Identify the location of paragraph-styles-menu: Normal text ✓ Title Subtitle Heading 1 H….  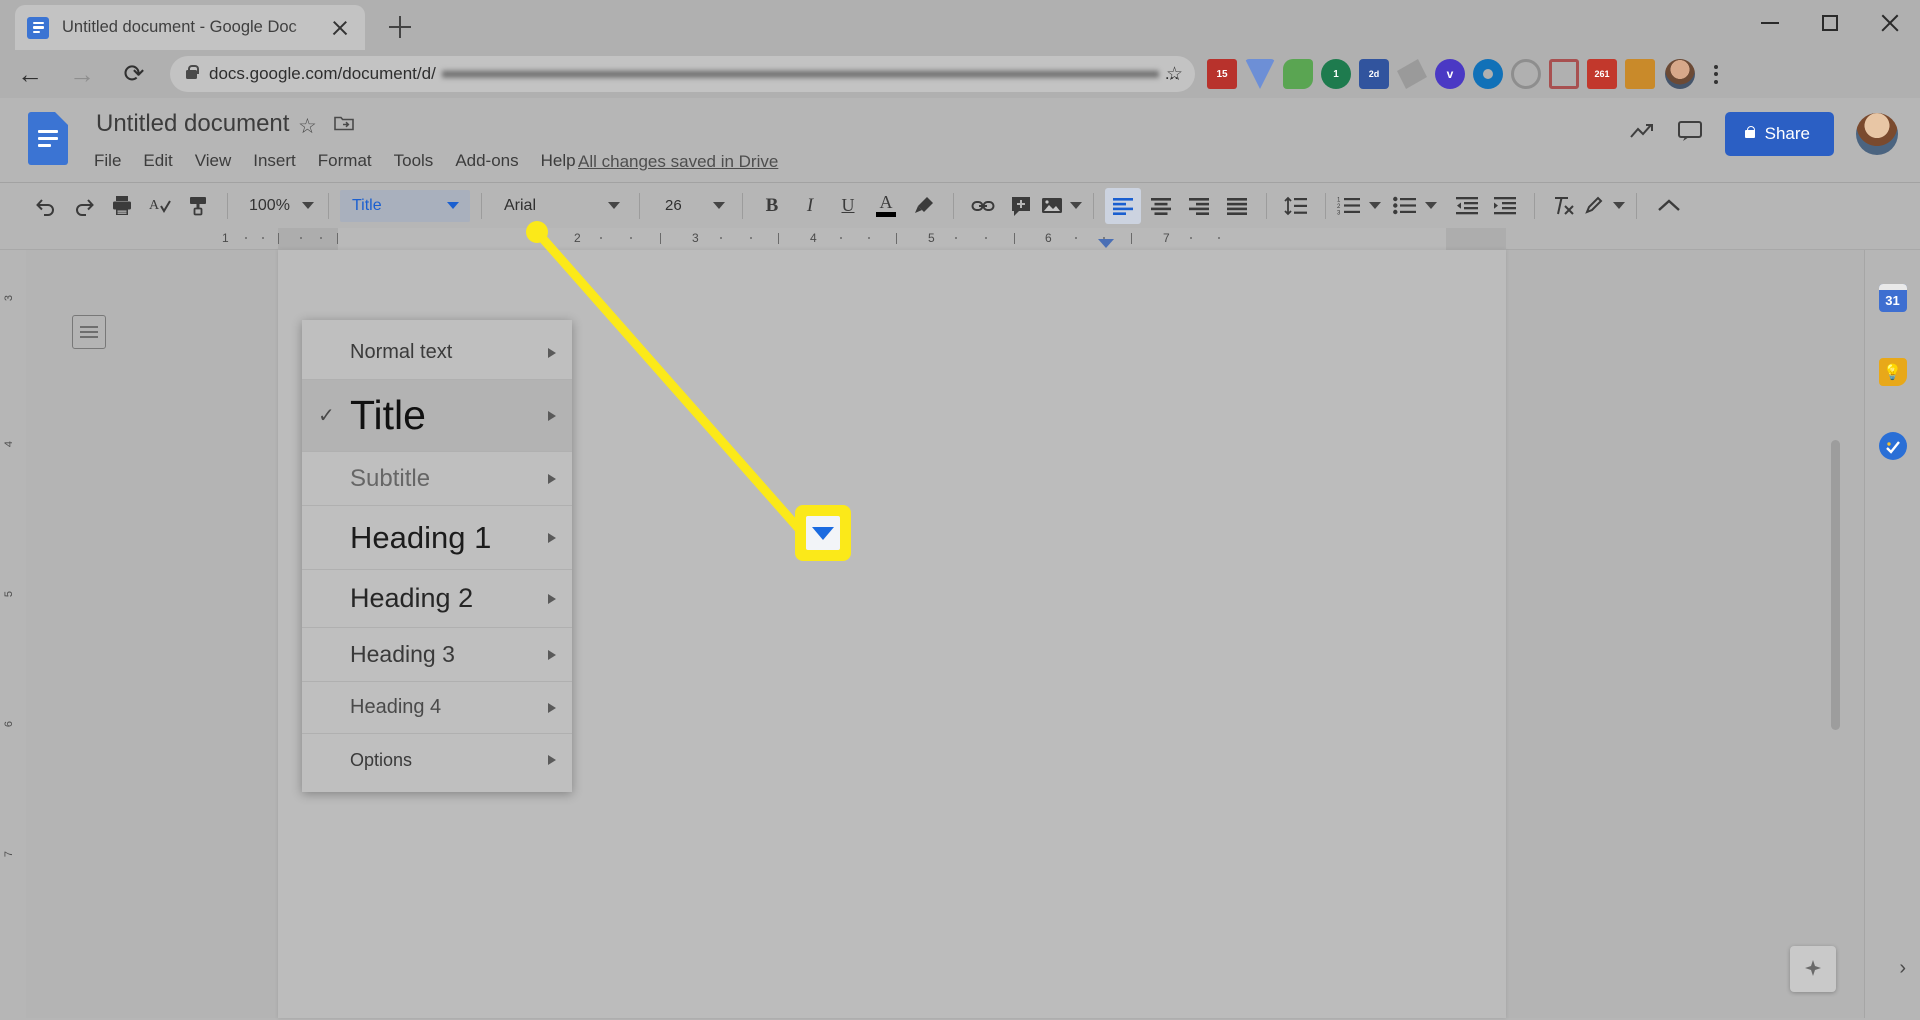
(437, 556).